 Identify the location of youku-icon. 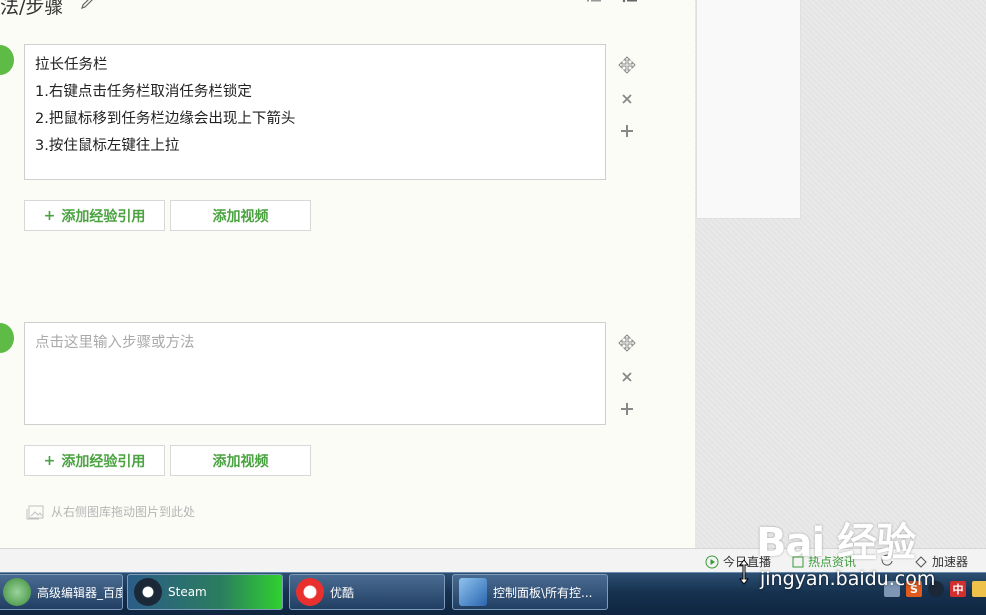
(310, 592).